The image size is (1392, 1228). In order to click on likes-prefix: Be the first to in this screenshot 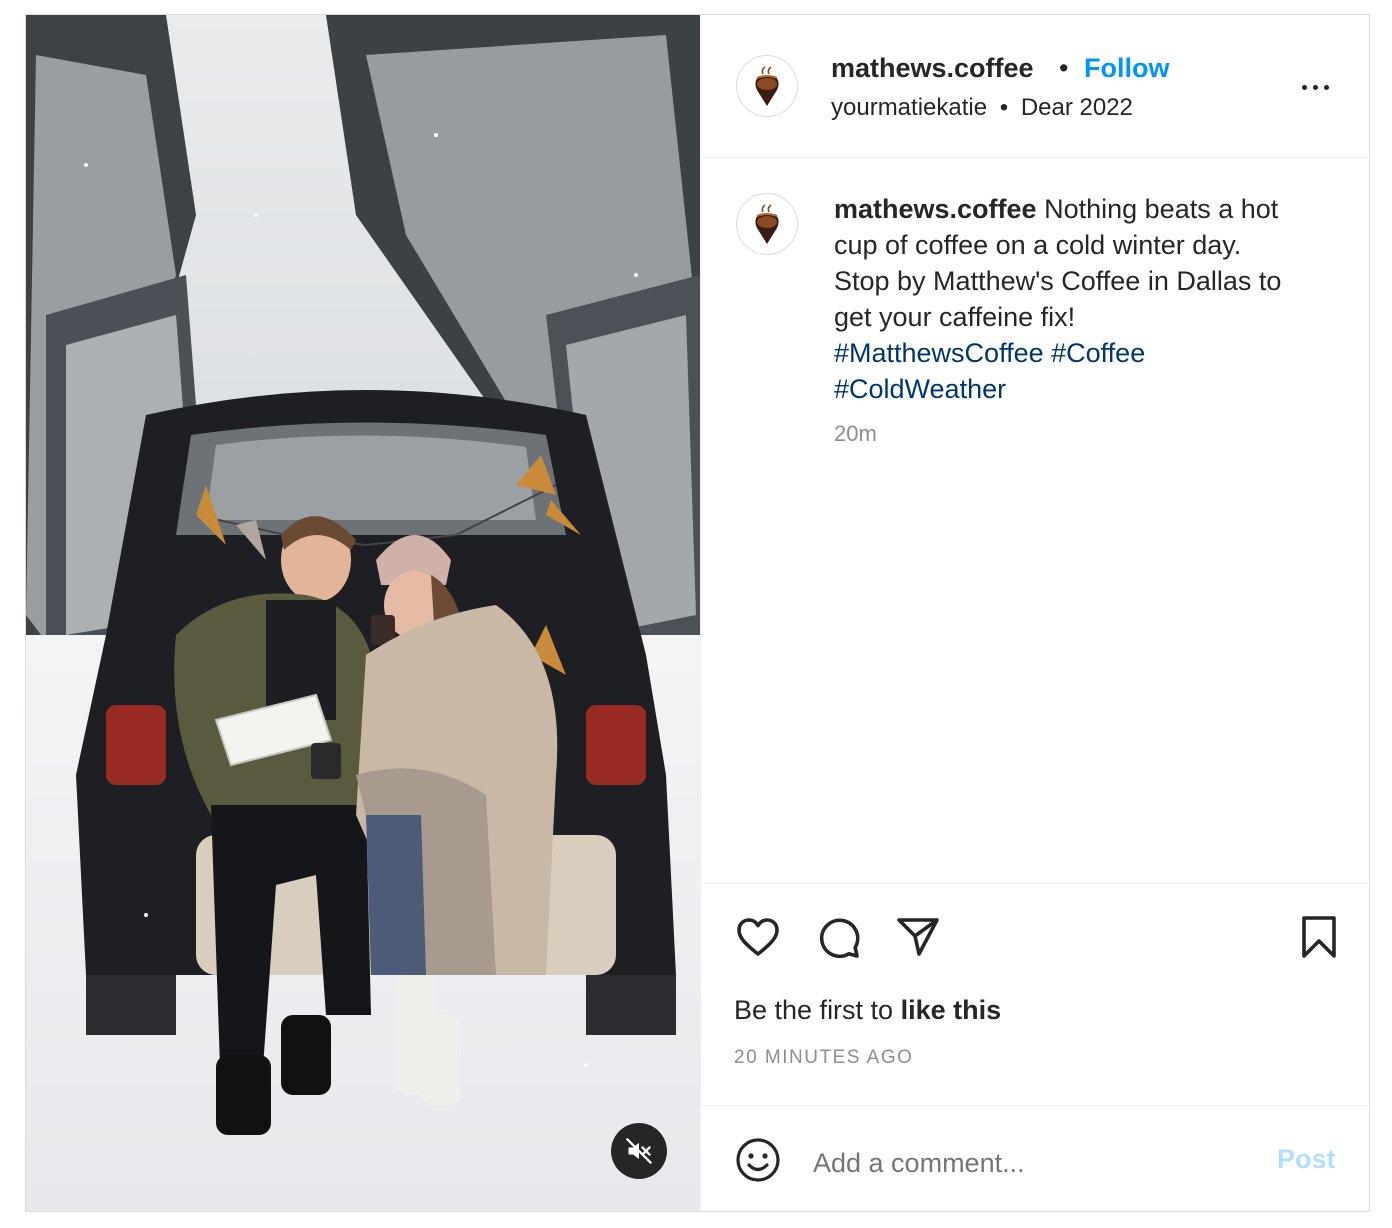, I will do `click(814, 1010)`.